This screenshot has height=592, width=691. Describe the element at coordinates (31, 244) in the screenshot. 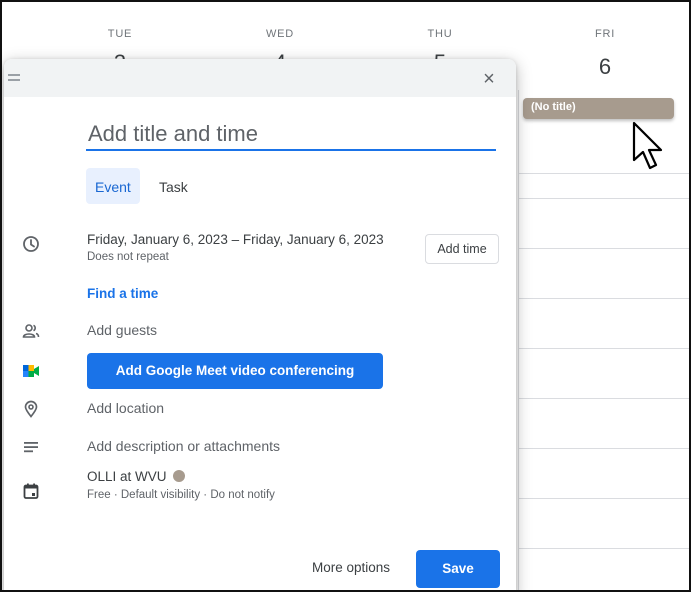

I see `clock-icon` at that location.